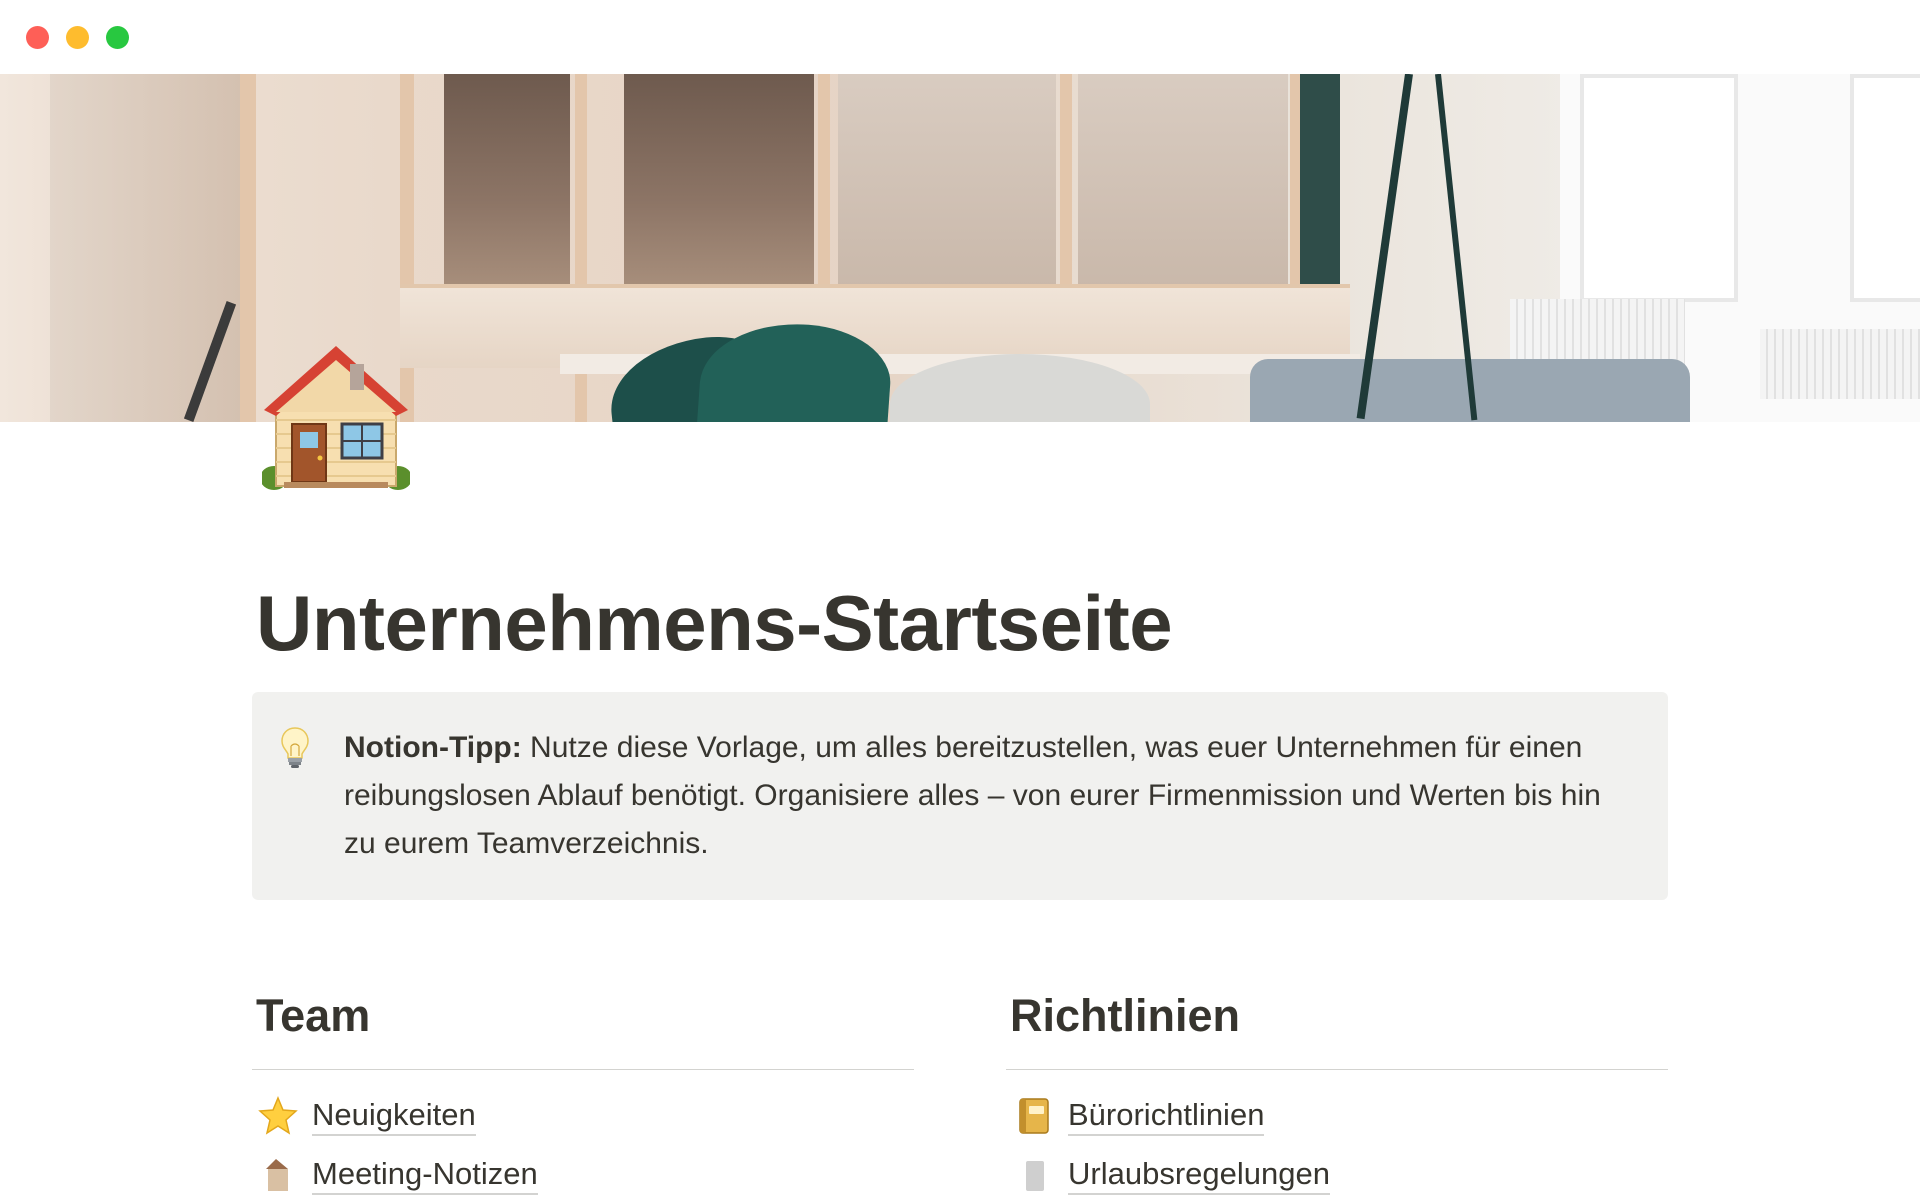 This screenshot has width=1920, height=1200. What do you see at coordinates (1337, 1069) in the screenshot?
I see `divider-richtlinien` at bounding box center [1337, 1069].